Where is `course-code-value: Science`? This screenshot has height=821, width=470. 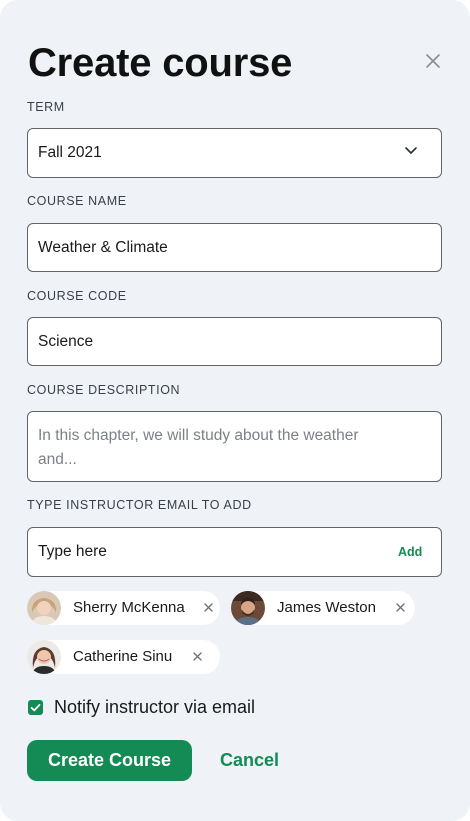
course-code-value: Science is located at coordinates (66, 341).